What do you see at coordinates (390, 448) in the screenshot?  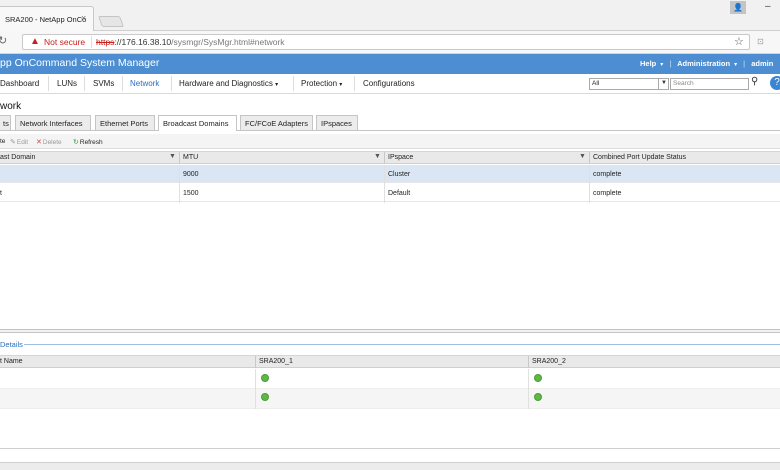 I see `bottom-divider` at bounding box center [390, 448].